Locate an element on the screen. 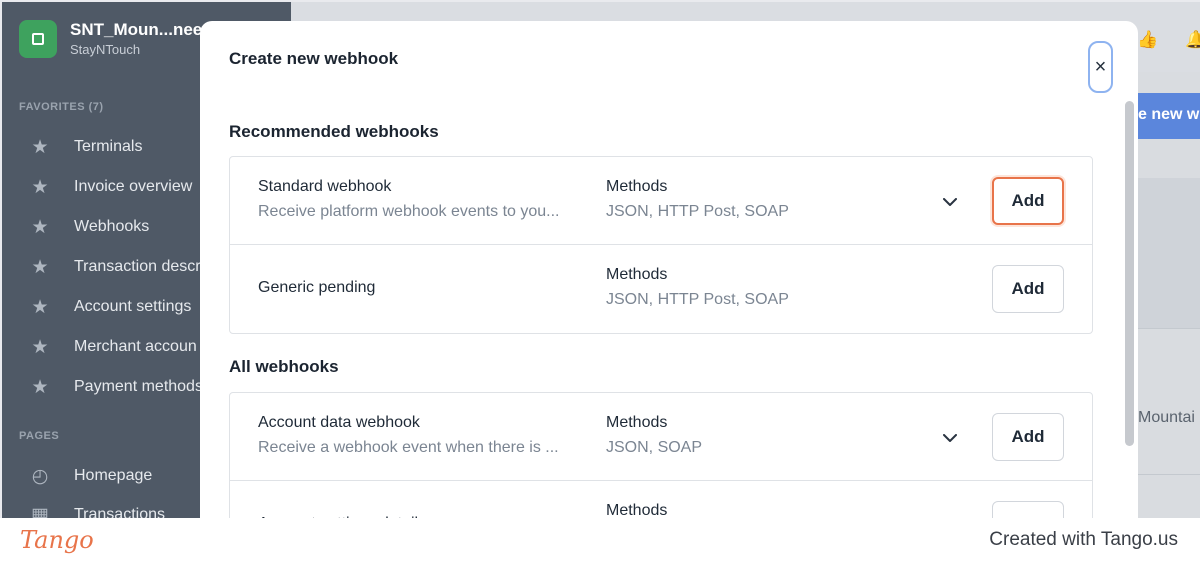  sidebar-item-label: Payment methods is located at coordinates (138, 386).